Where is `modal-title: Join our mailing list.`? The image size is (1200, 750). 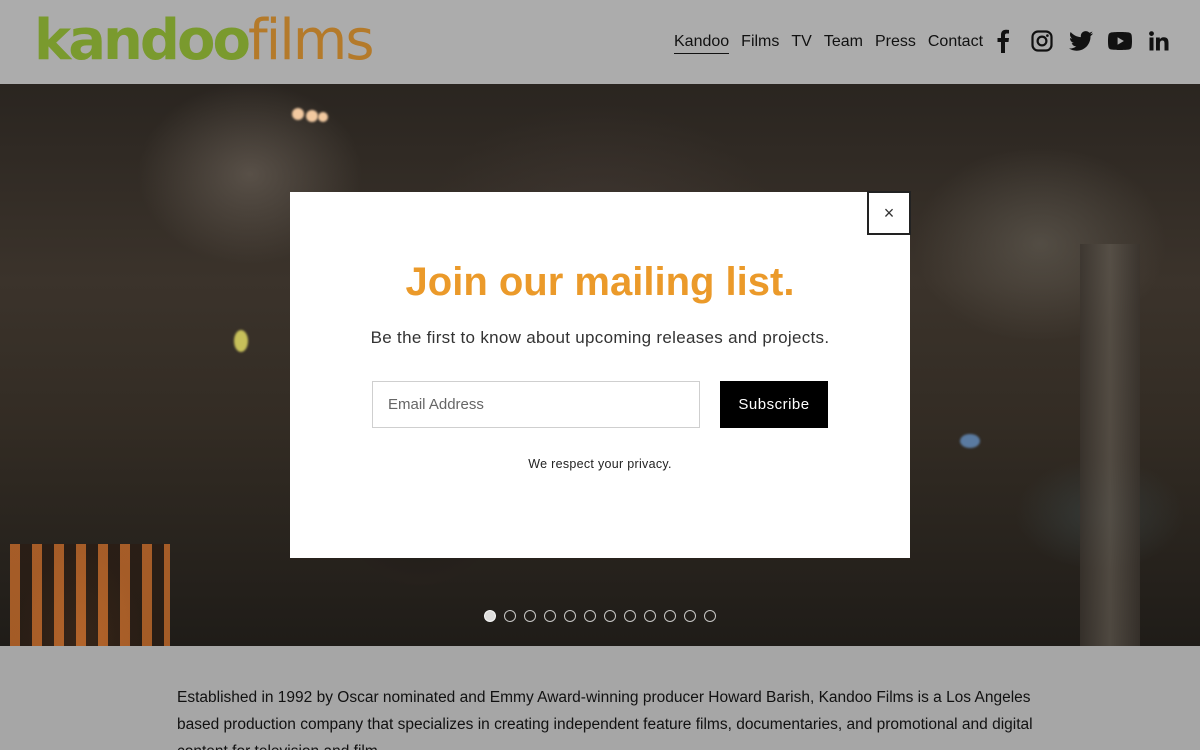 modal-title: Join our mailing list. is located at coordinates (600, 282).